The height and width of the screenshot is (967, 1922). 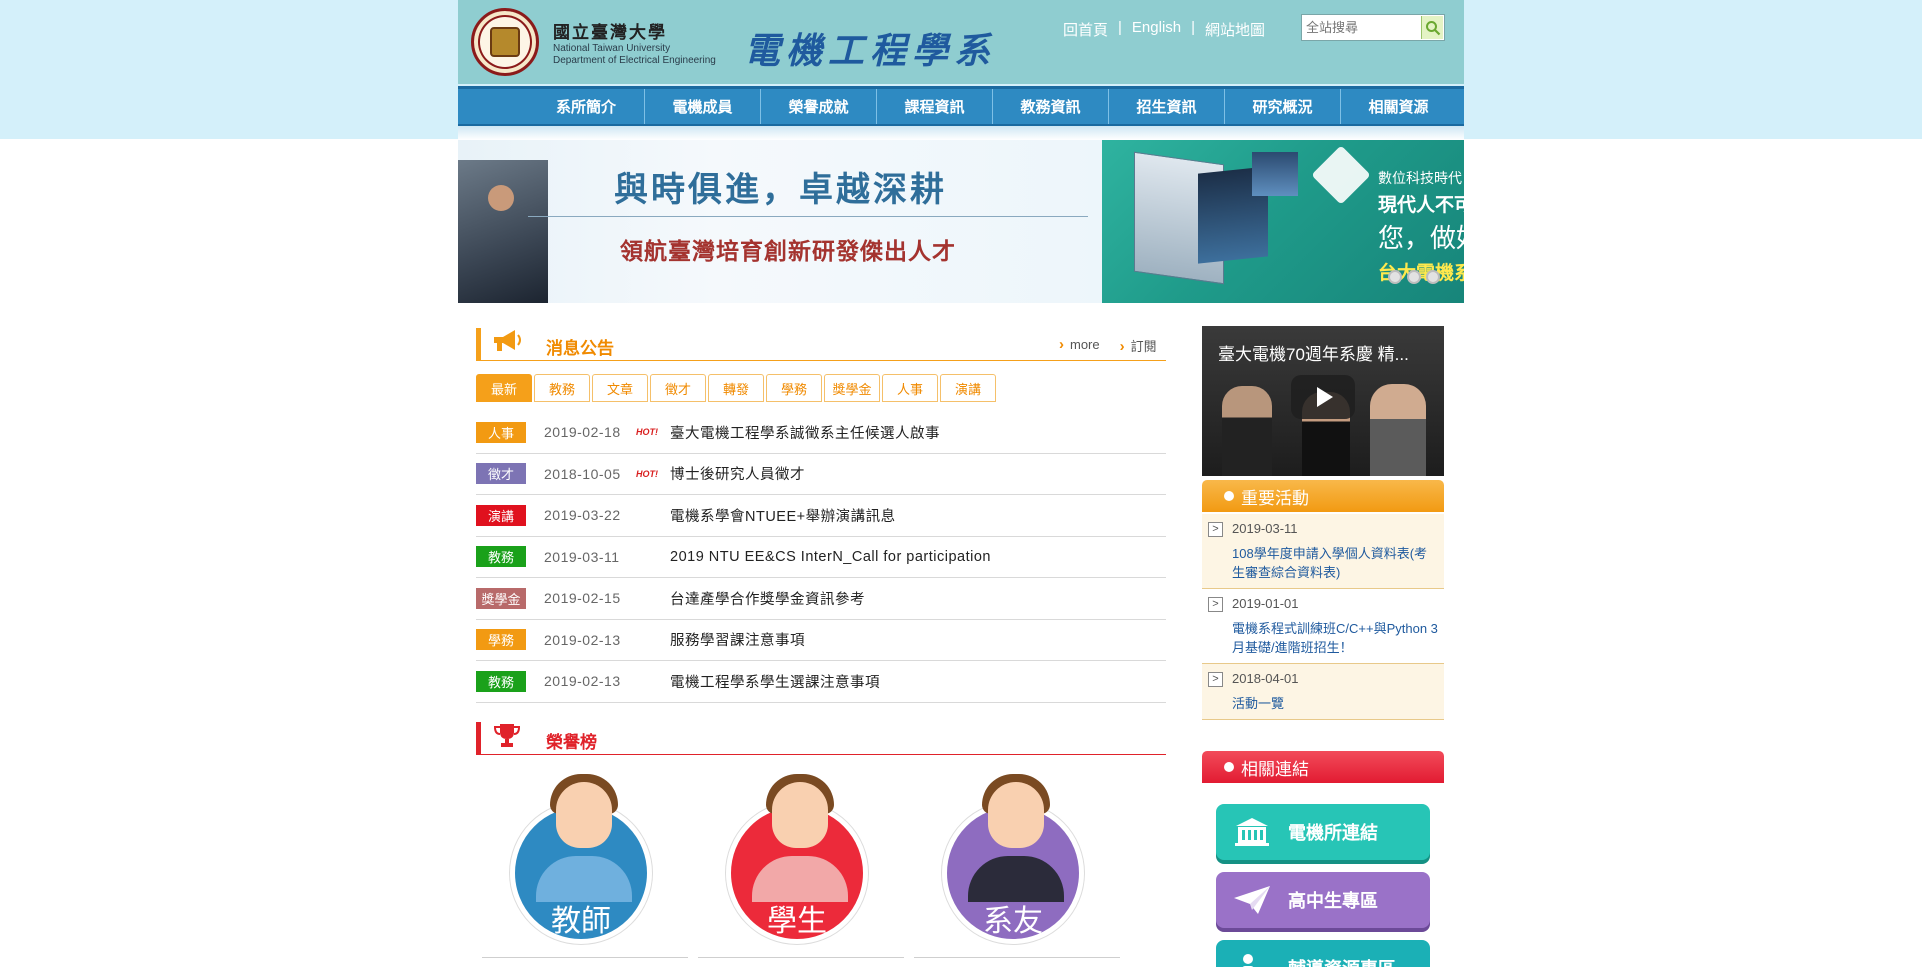 I want to click on paper-plane-icon, so click(x=1252, y=900).